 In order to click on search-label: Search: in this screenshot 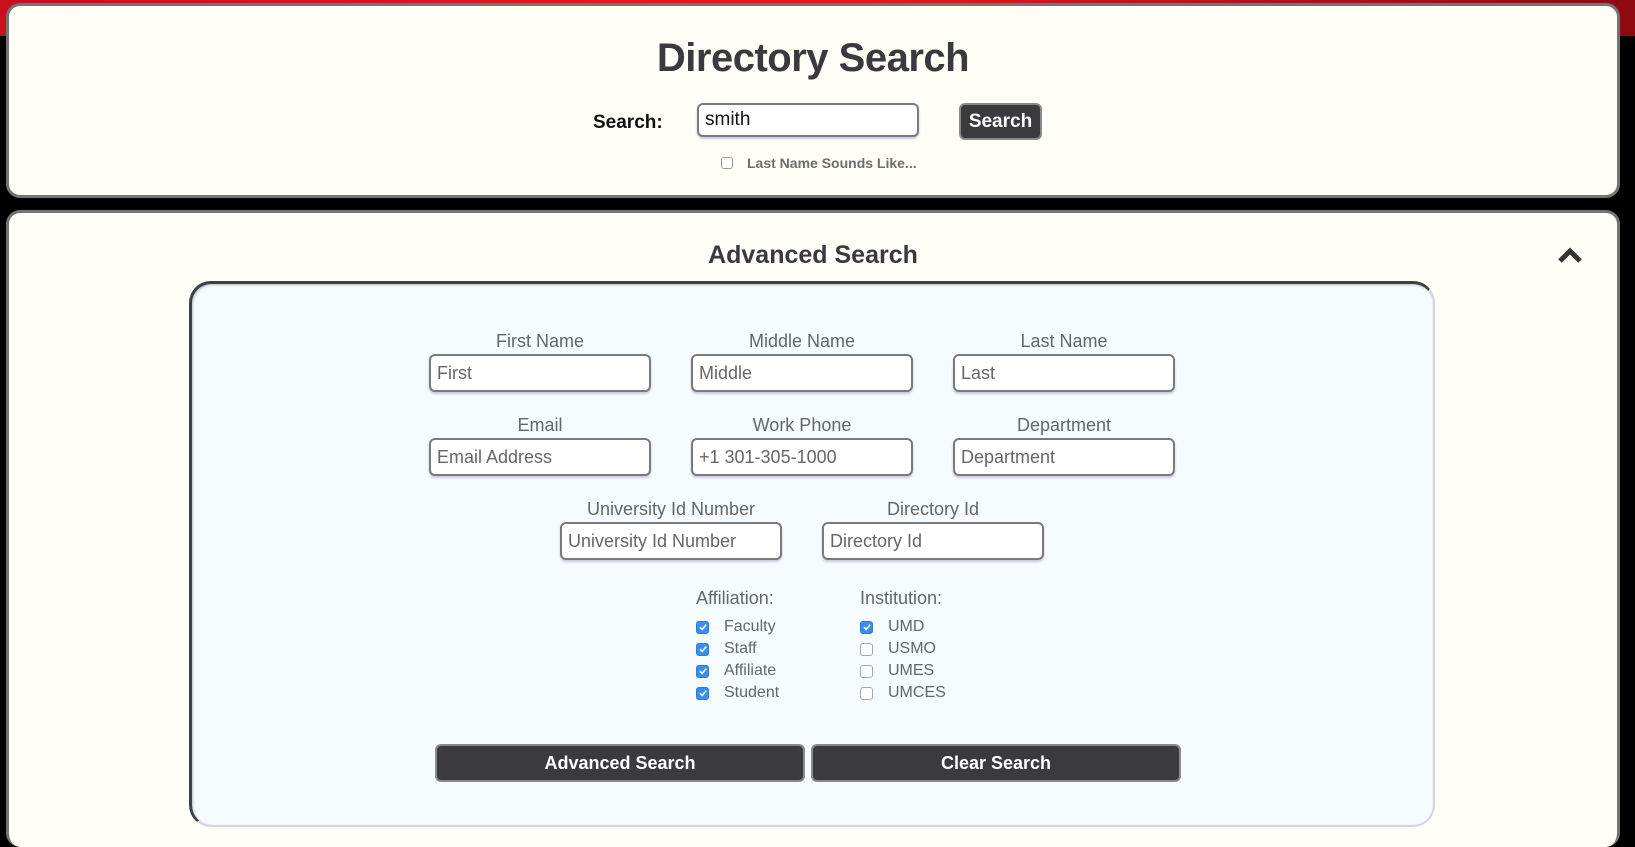, I will do `click(628, 122)`.